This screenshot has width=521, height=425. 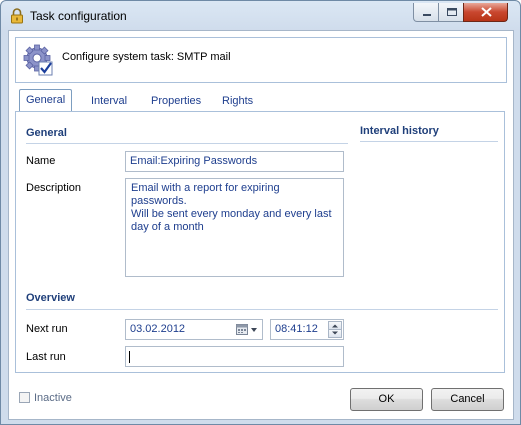 I want to click on header-title: Configure system task: SMTP mail, so click(x=146, y=57).